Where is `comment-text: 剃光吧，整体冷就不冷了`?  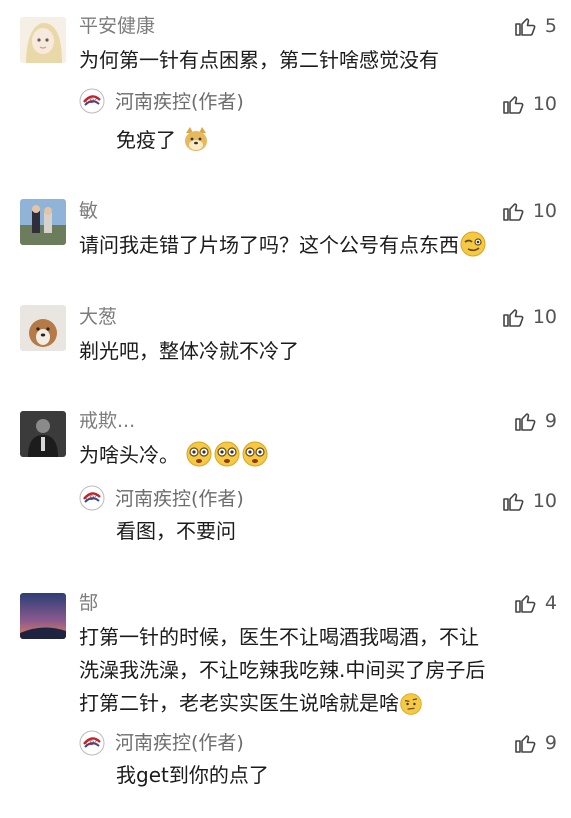 comment-text: 剃光吧，整体冷就不冷了 is located at coordinates (189, 351).